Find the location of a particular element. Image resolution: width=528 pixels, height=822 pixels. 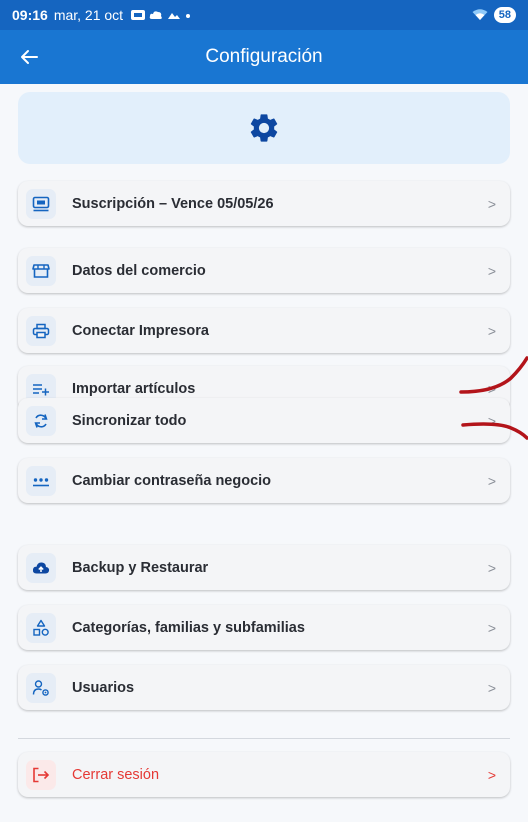

back-button is located at coordinates (29, 57).